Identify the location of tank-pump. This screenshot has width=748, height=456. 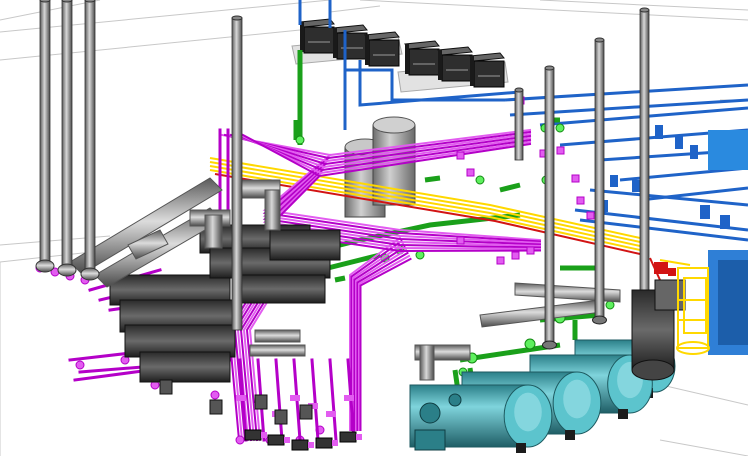
(430, 440).